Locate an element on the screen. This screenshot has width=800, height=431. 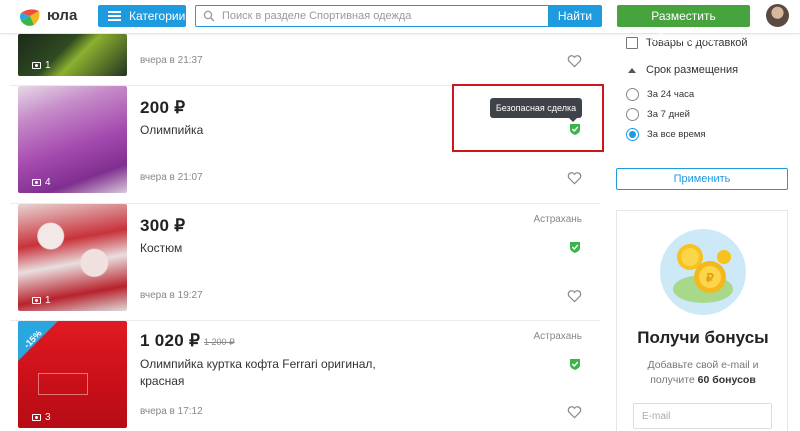
period-title: Срок размещения is located at coordinates (692, 70).